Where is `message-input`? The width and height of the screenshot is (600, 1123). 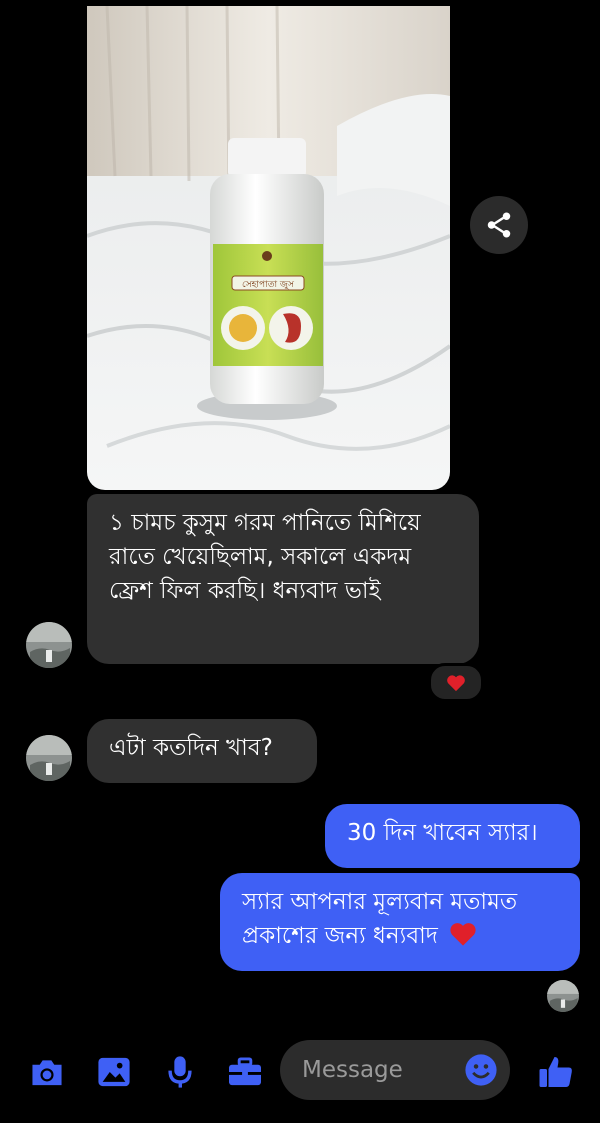
message-input is located at coordinates (377, 1070).